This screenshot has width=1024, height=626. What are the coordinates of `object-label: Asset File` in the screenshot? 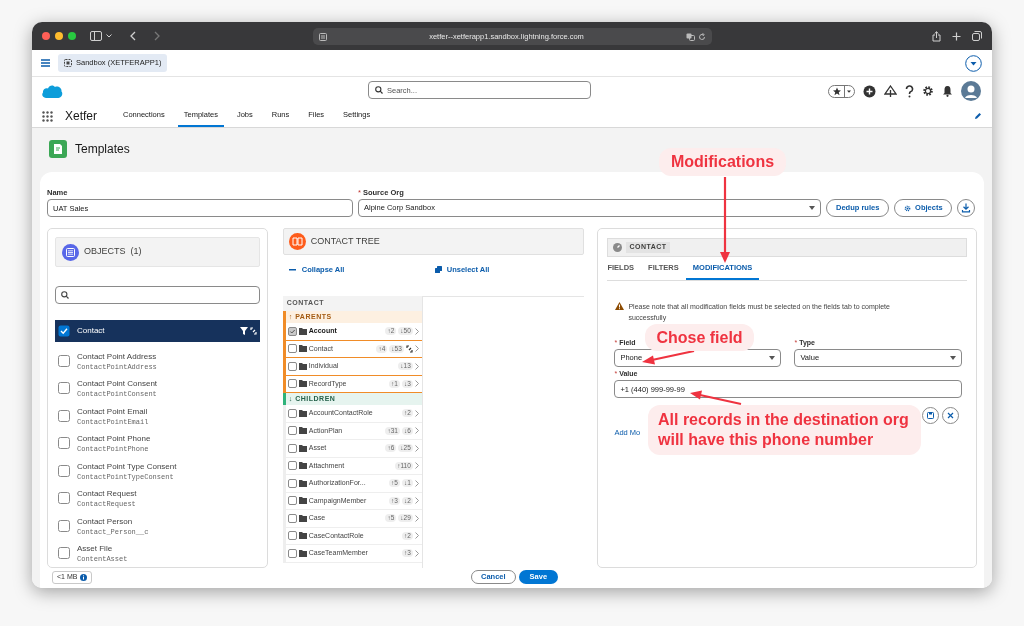 It's located at (95, 549).